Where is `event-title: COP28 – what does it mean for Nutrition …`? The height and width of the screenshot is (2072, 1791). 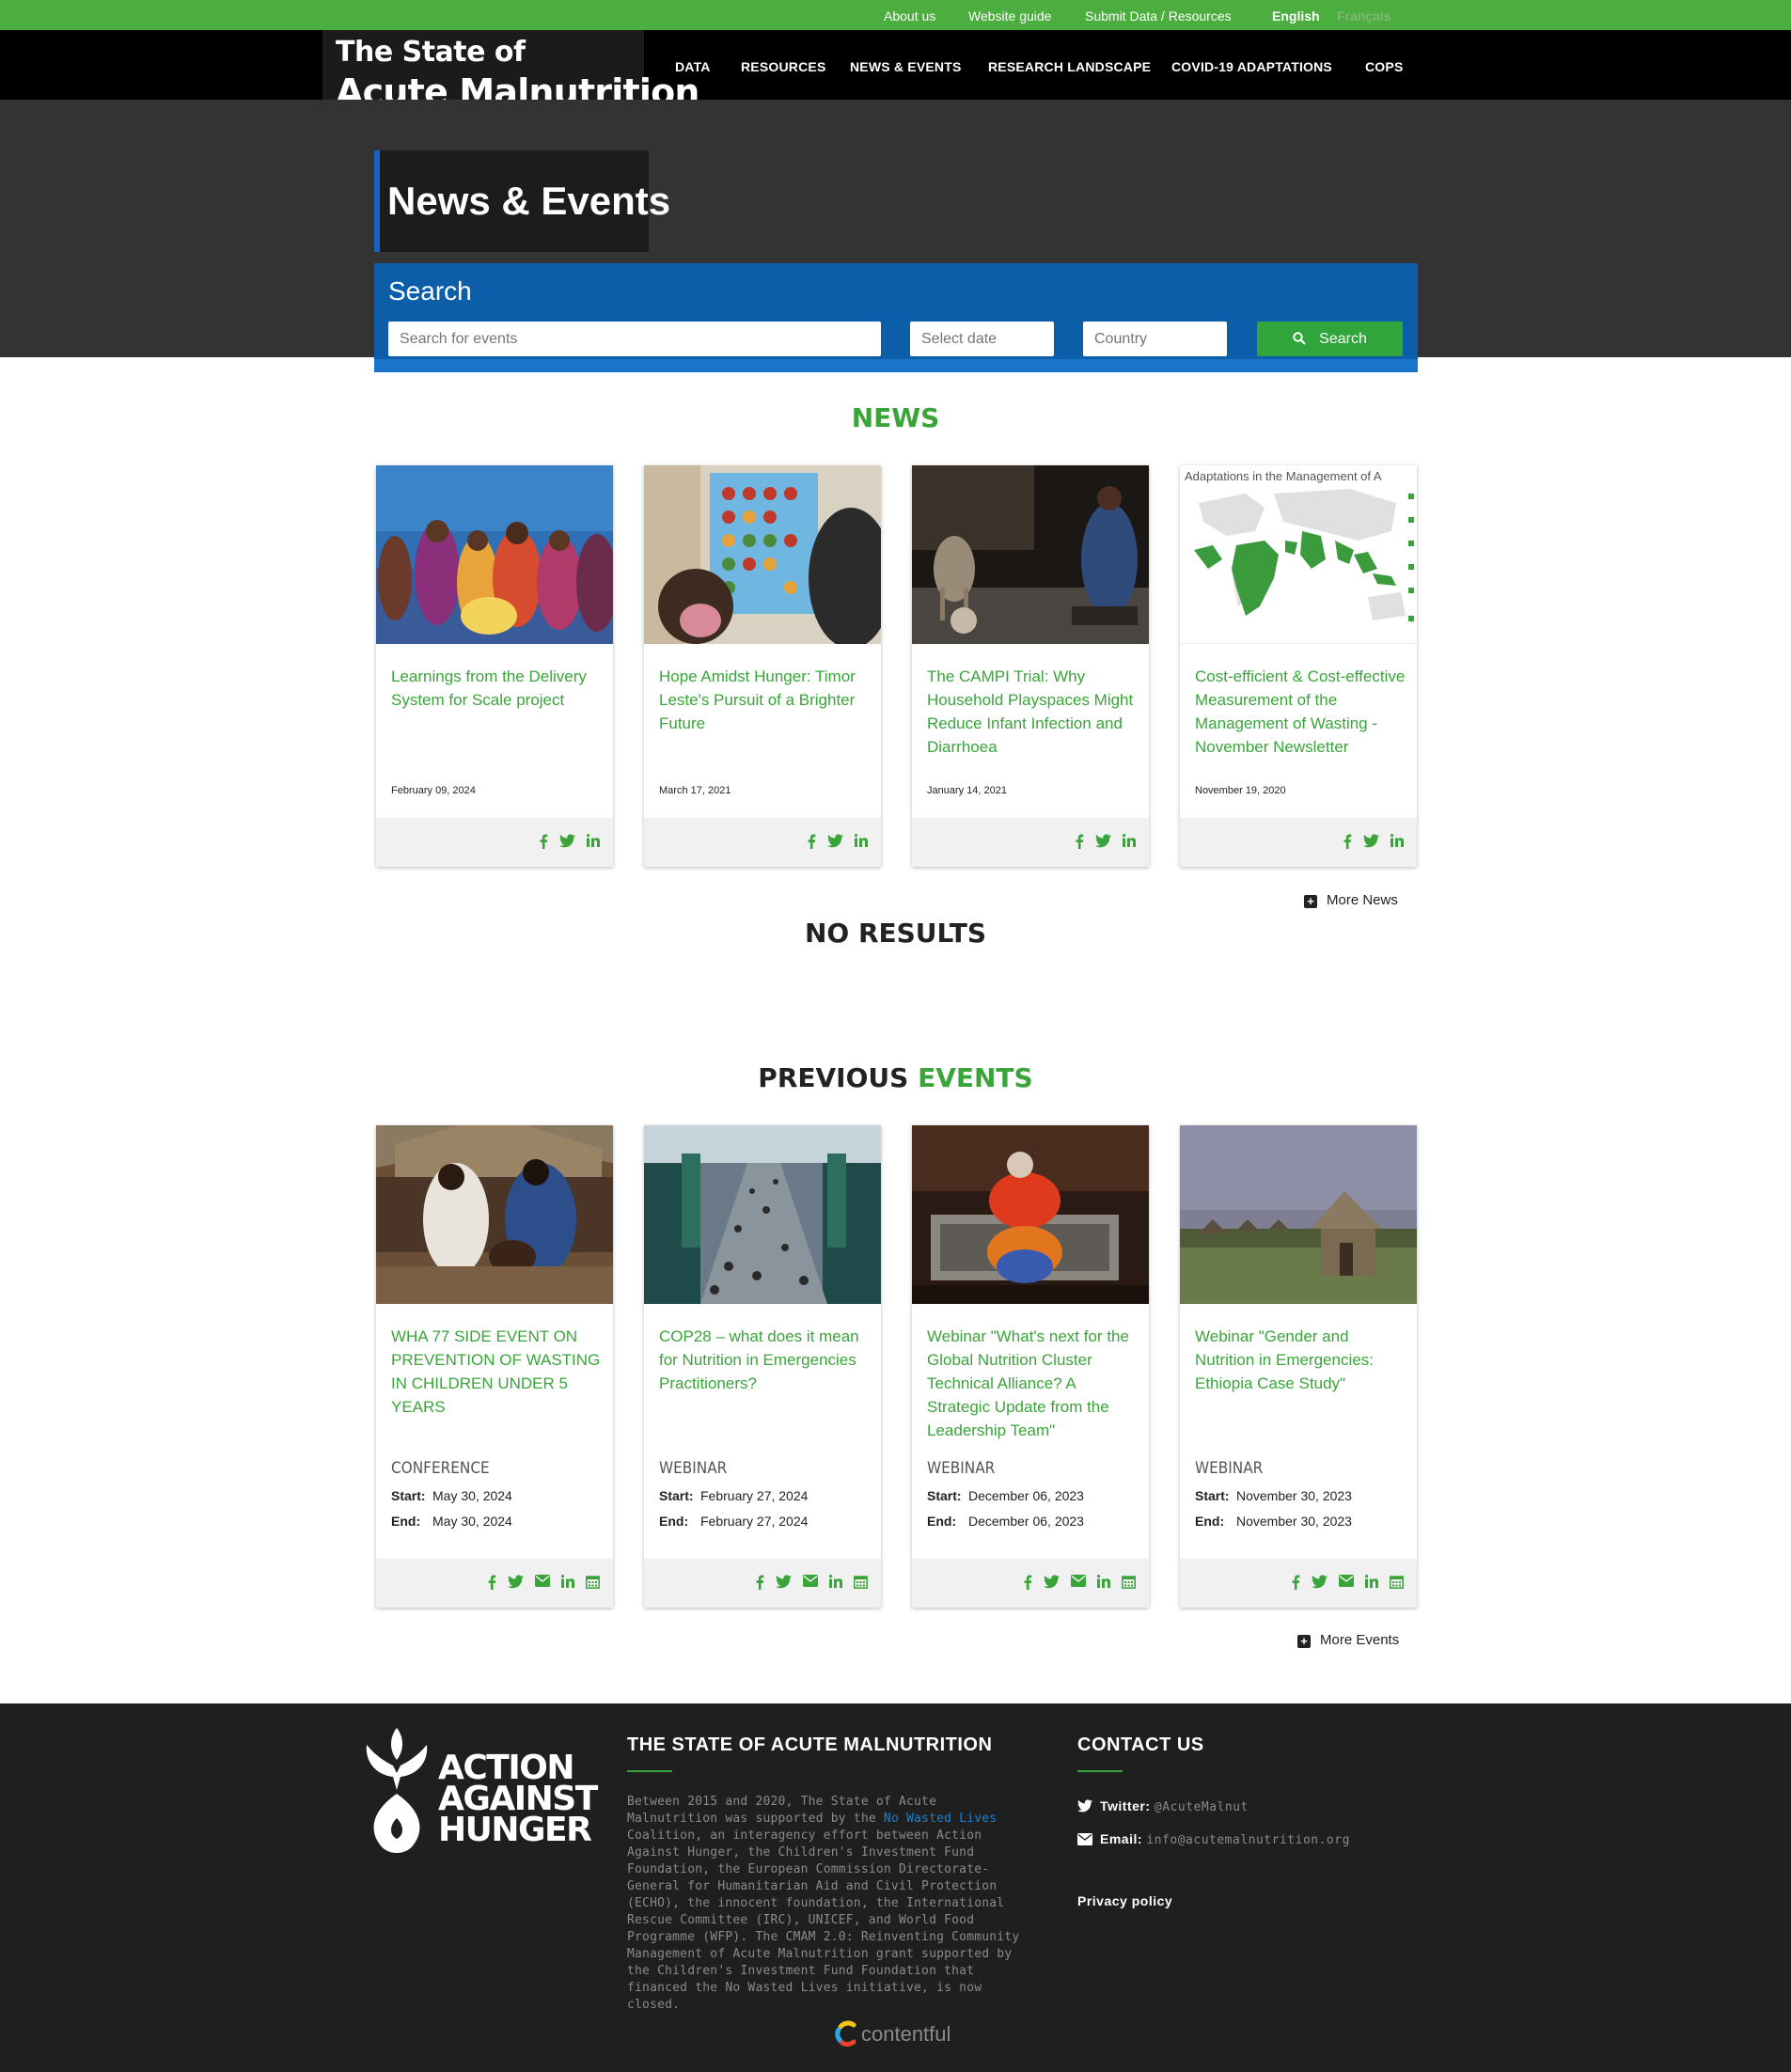
event-title: COP28 – what does it mean for Nutrition … is located at coordinates (764, 1360).